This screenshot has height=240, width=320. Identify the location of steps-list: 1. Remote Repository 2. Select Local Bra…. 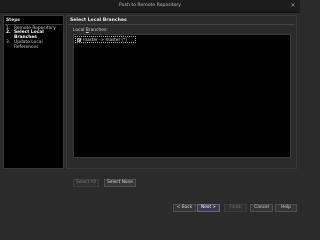
(33, 38).